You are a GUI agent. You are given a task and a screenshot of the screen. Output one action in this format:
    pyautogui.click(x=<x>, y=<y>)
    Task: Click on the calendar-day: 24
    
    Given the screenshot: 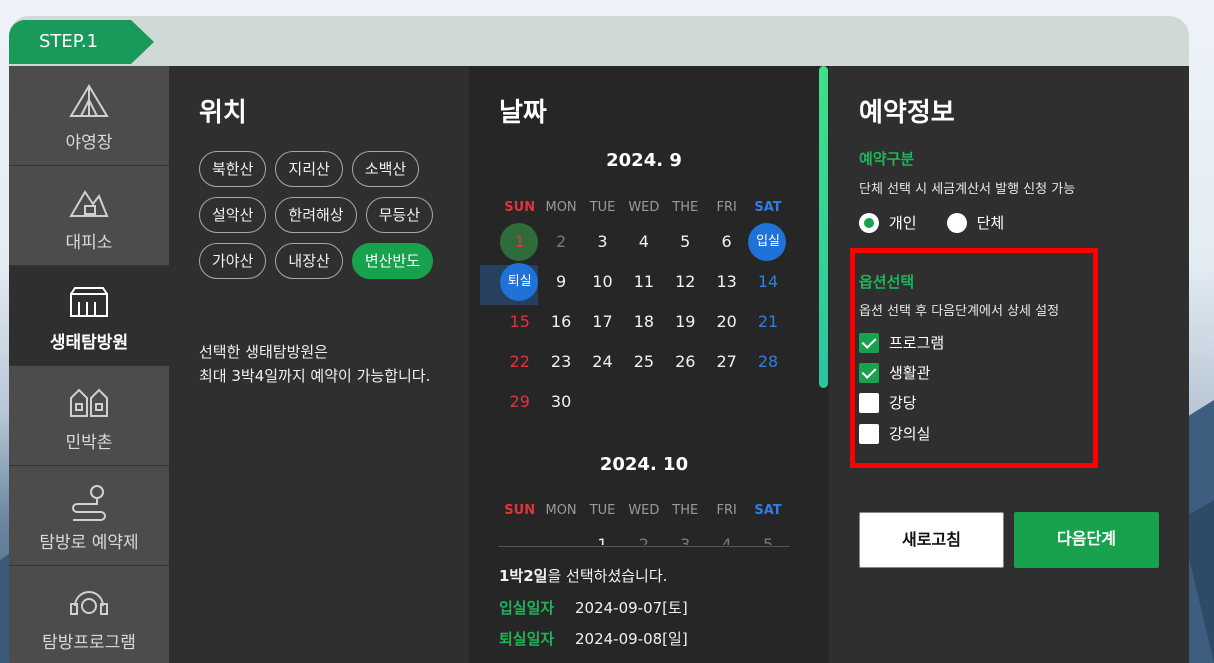 What is the action you would take?
    pyautogui.click(x=602, y=362)
    